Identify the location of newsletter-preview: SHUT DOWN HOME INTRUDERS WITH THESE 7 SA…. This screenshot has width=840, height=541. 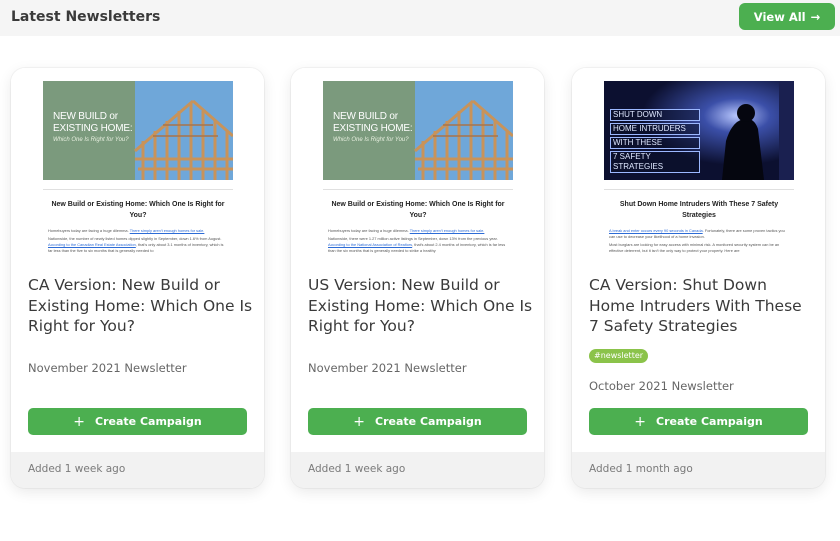
(698, 162).